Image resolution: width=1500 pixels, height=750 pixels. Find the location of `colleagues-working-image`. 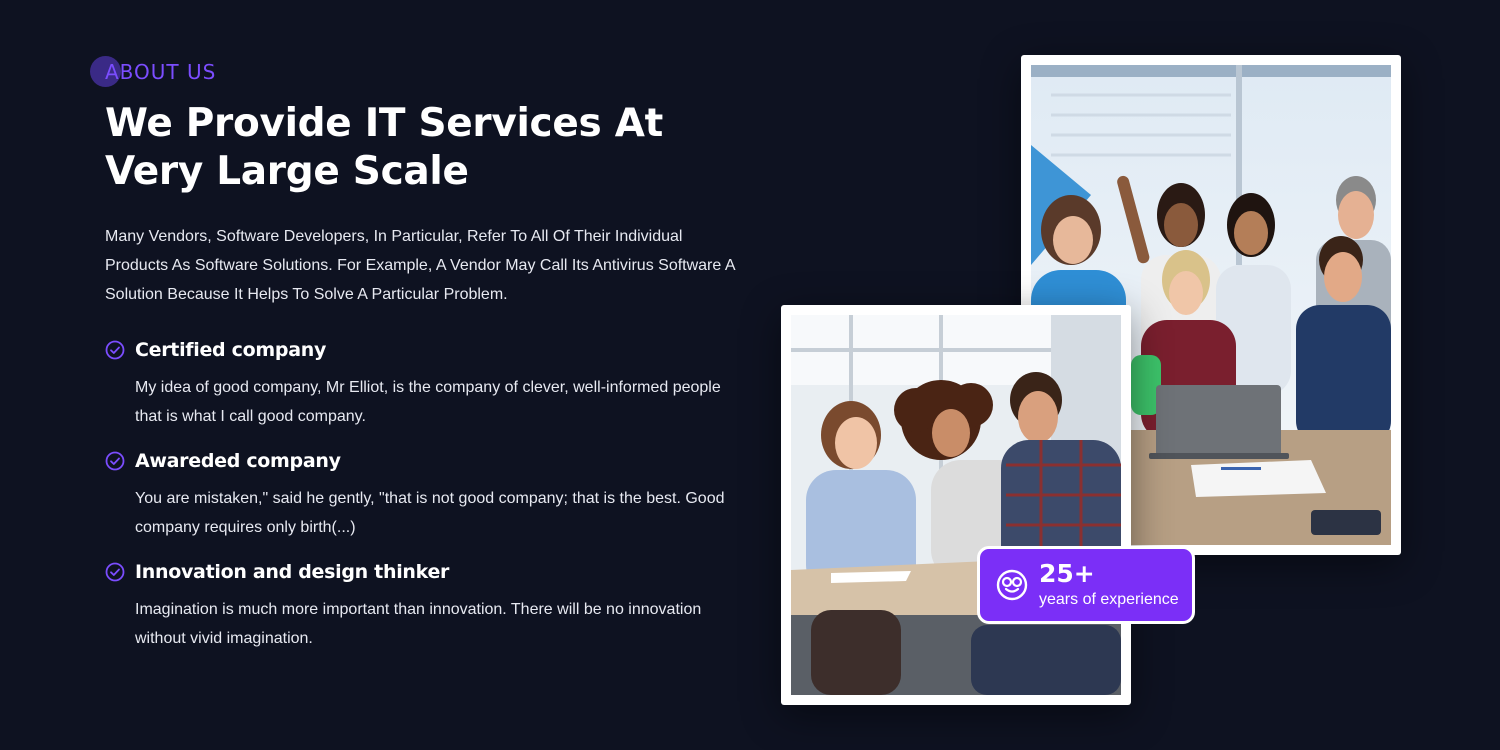

colleagues-working-image is located at coordinates (956, 505).